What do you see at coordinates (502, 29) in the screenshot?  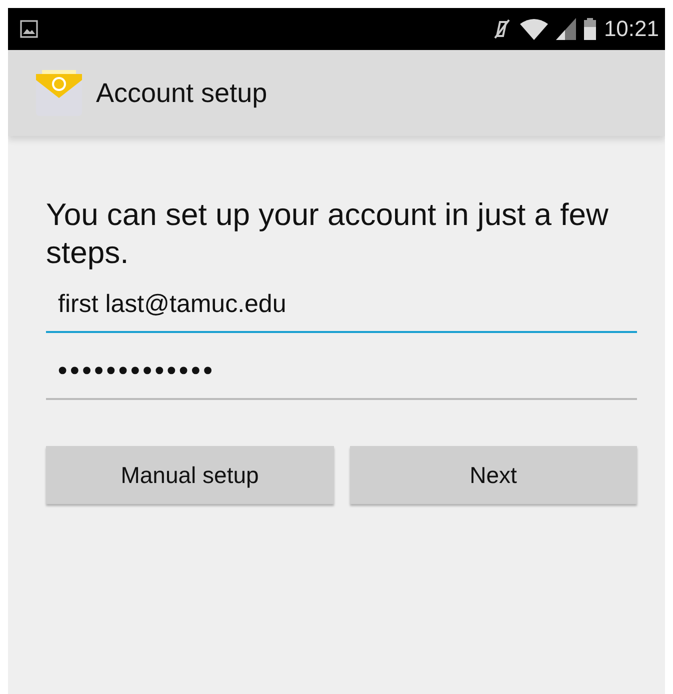 I see `vibrate-mute-icon` at bounding box center [502, 29].